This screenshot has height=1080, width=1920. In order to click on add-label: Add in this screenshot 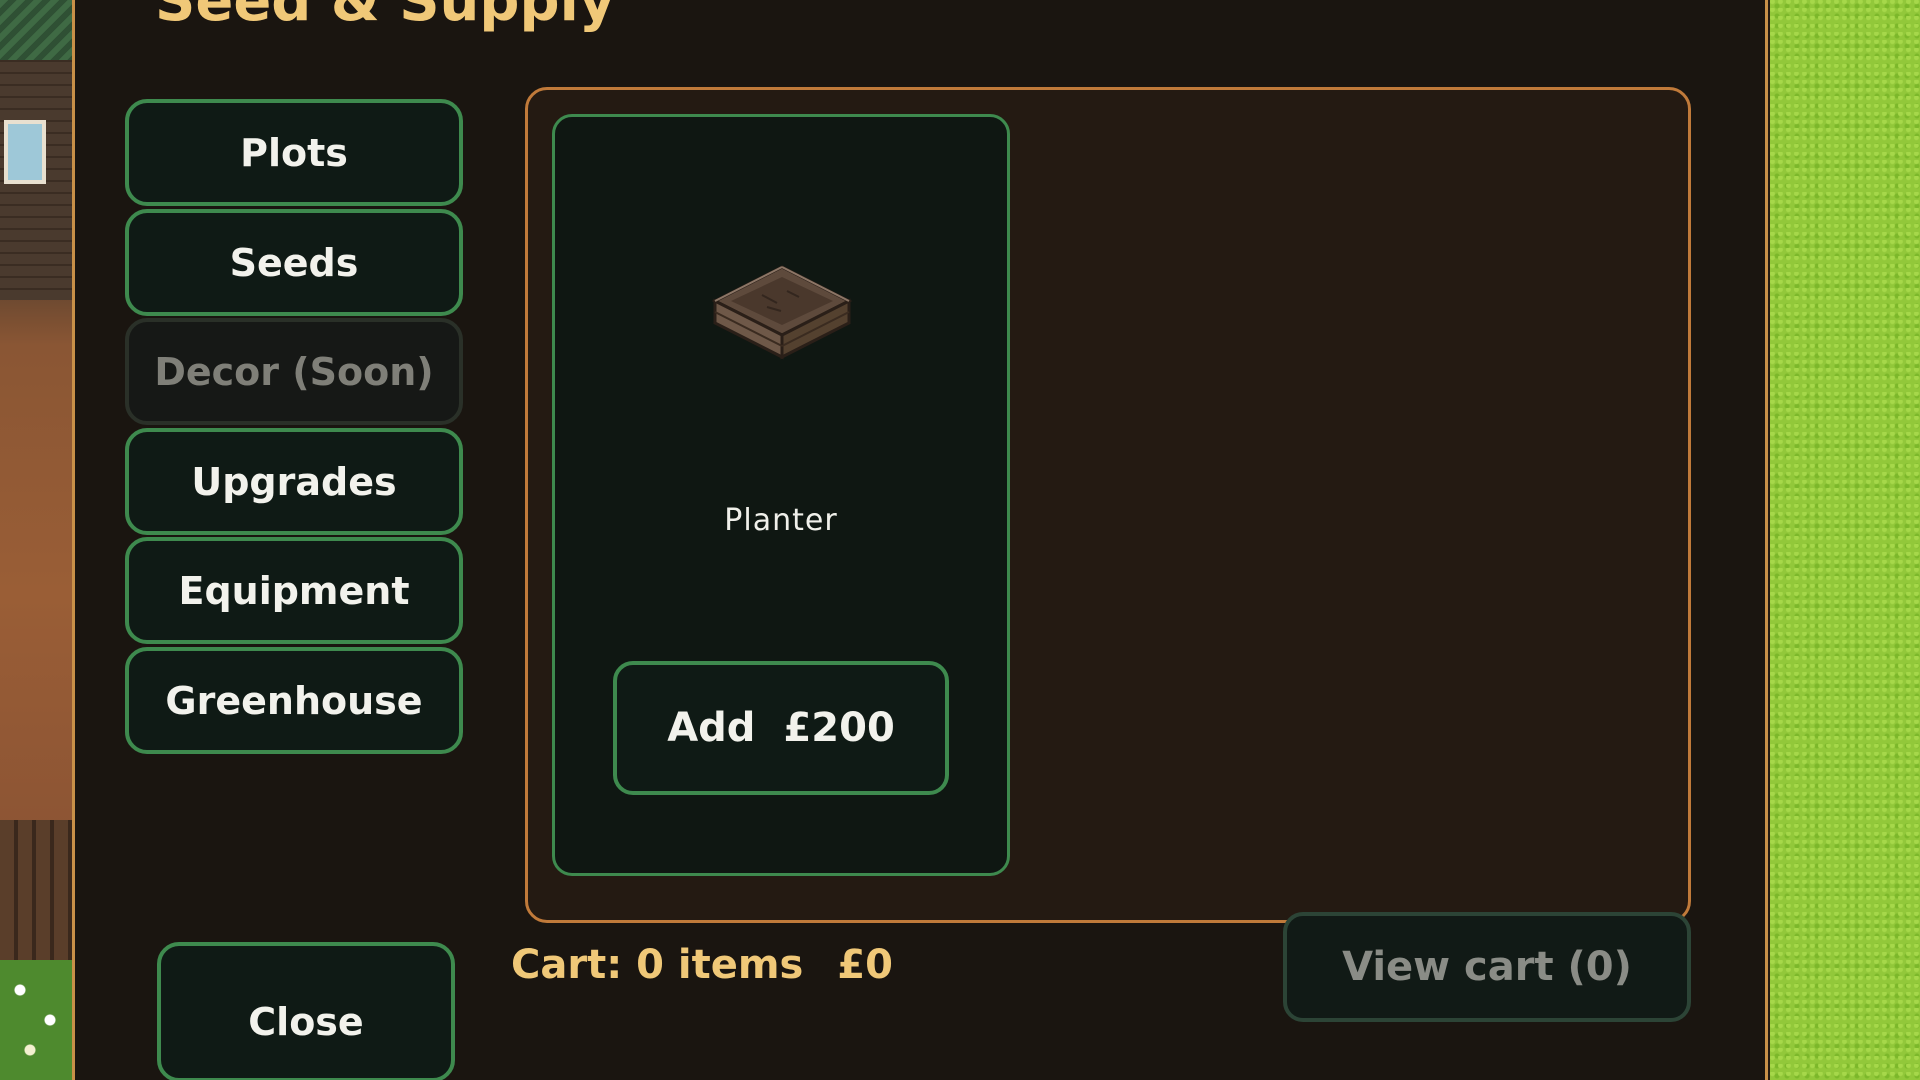, I will do `click(711, 728)`.